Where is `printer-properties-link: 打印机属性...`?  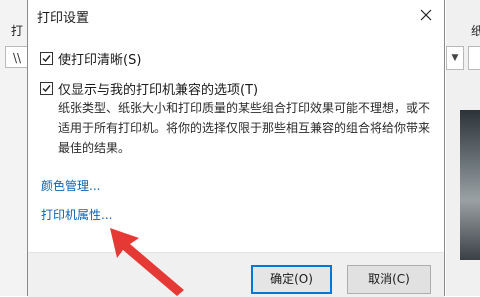
printer-properties-link: 打印机属性... is located at coordinates (76, 214).